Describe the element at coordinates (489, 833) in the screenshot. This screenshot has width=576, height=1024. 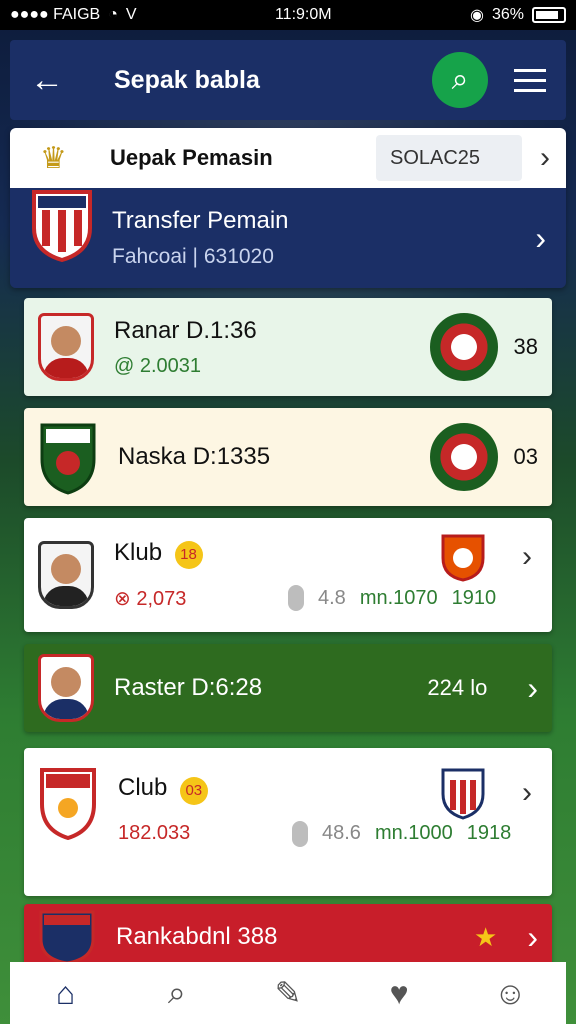
I see `stat-right: 1918` at that location.